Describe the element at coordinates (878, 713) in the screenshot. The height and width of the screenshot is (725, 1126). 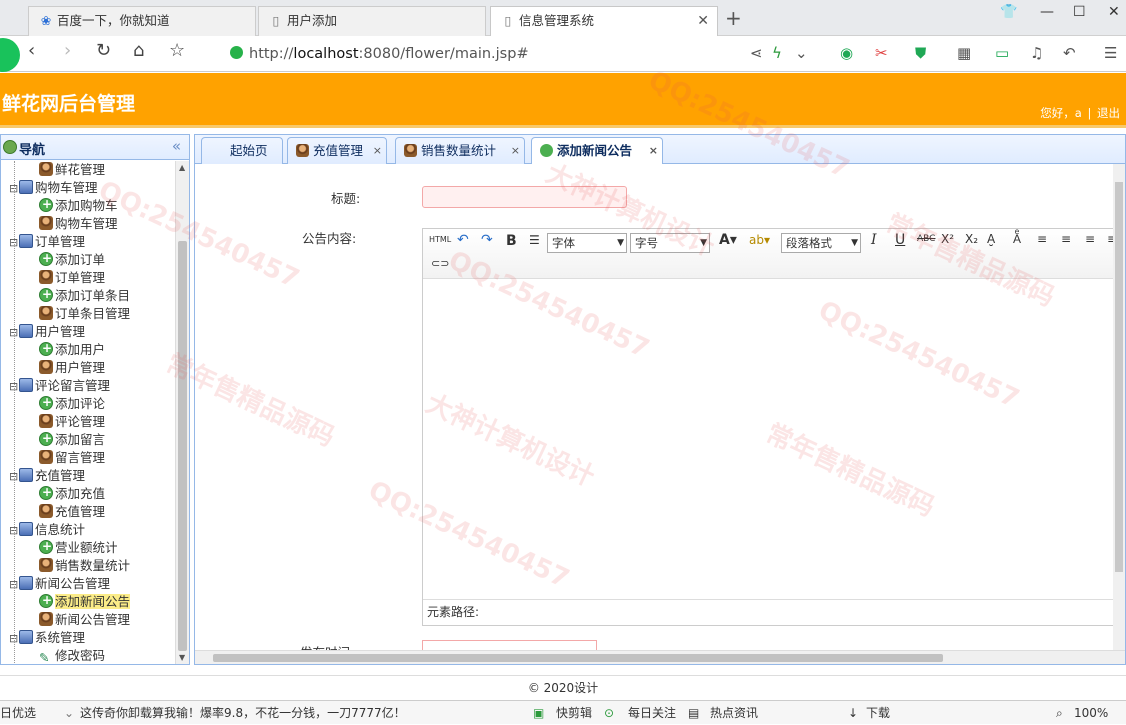
I see `status-item-download: 下载` at that location.